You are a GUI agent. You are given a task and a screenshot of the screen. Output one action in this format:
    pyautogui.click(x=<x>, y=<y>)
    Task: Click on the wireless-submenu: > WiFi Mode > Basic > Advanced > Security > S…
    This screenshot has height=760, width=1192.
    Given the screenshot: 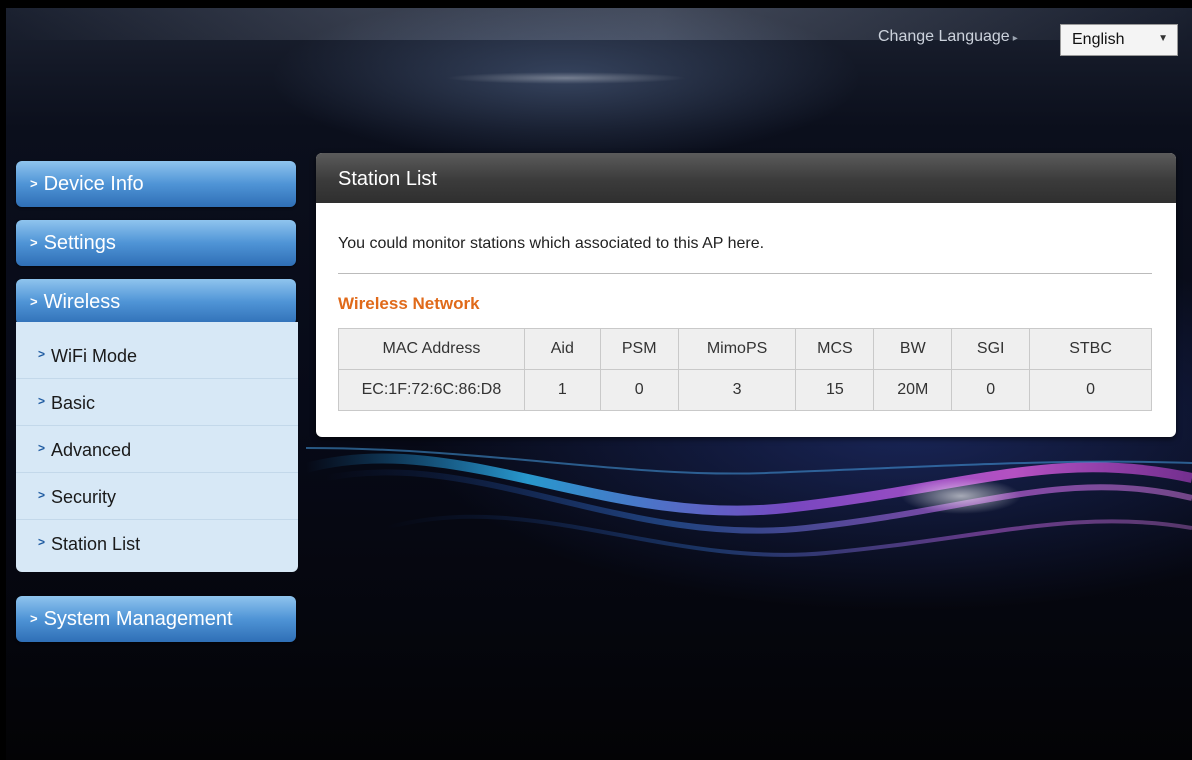 What is the action you would take?
    pyautogui.click(x=157, y=447)
    